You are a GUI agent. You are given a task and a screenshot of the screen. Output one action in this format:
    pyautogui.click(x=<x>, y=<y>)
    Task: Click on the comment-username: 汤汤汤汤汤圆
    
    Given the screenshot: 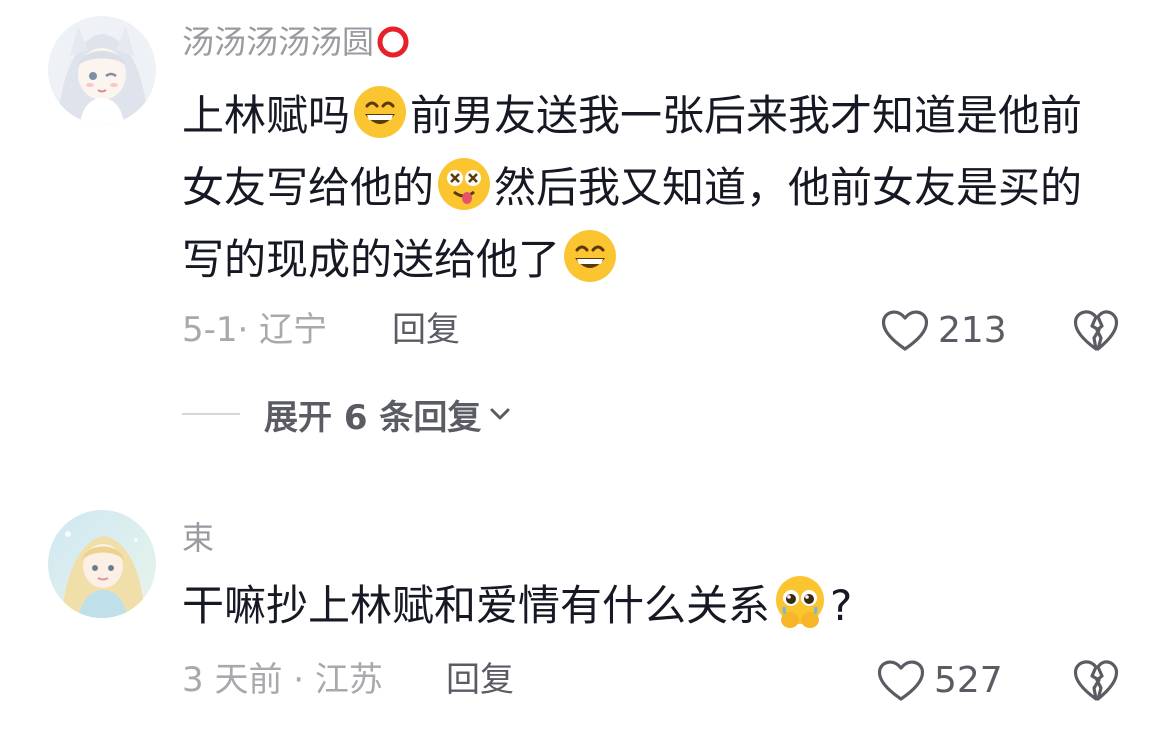 What is the action you would take?
    pyautogui.click(x=296, y=42)
    